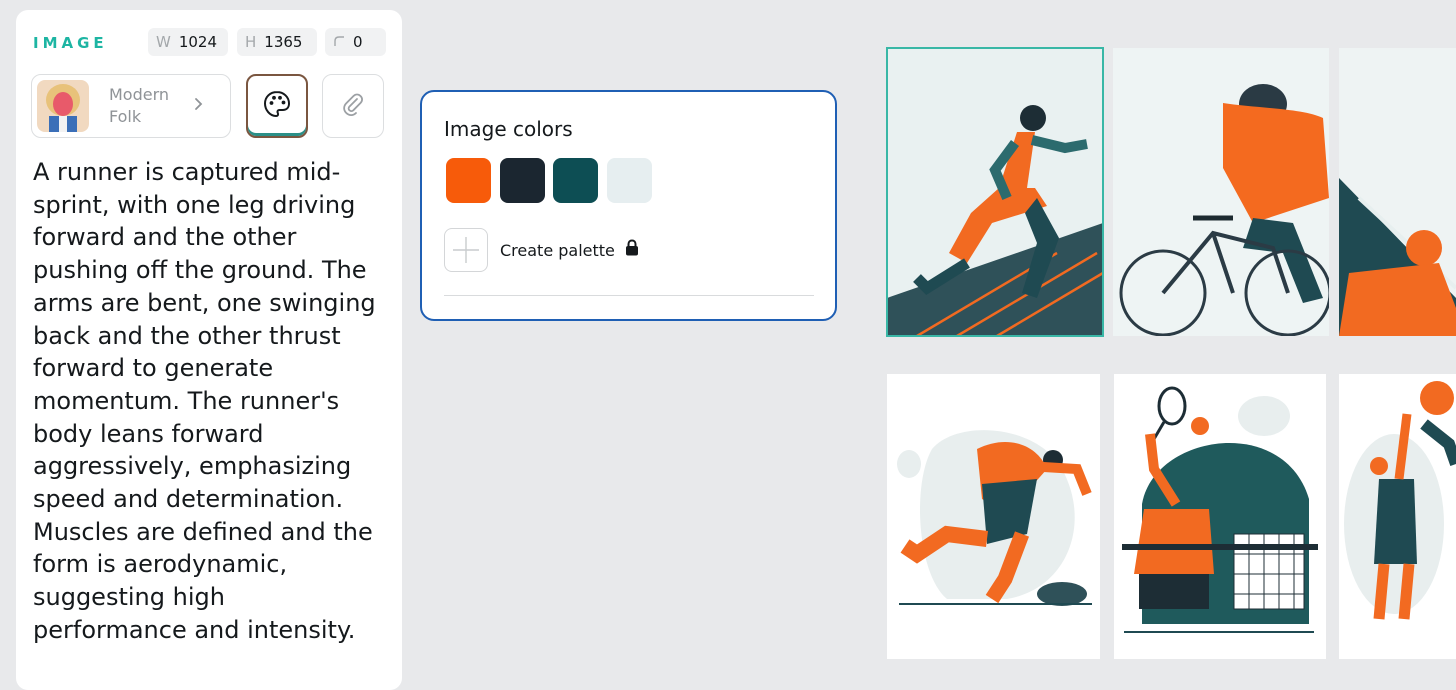 The height and width of the screenshot is (690, 1456). Describe the element at coordinates (339, 42) in the screenshot. I see `corner-radius-icon` at that location.